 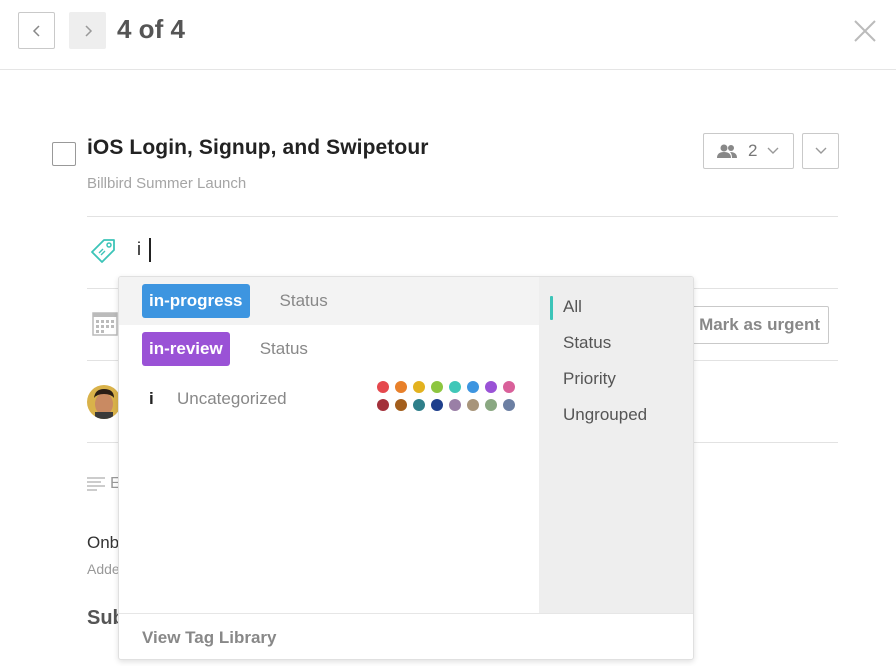 I want to click on tag-pill: in-review, so click(x=186, y=349).